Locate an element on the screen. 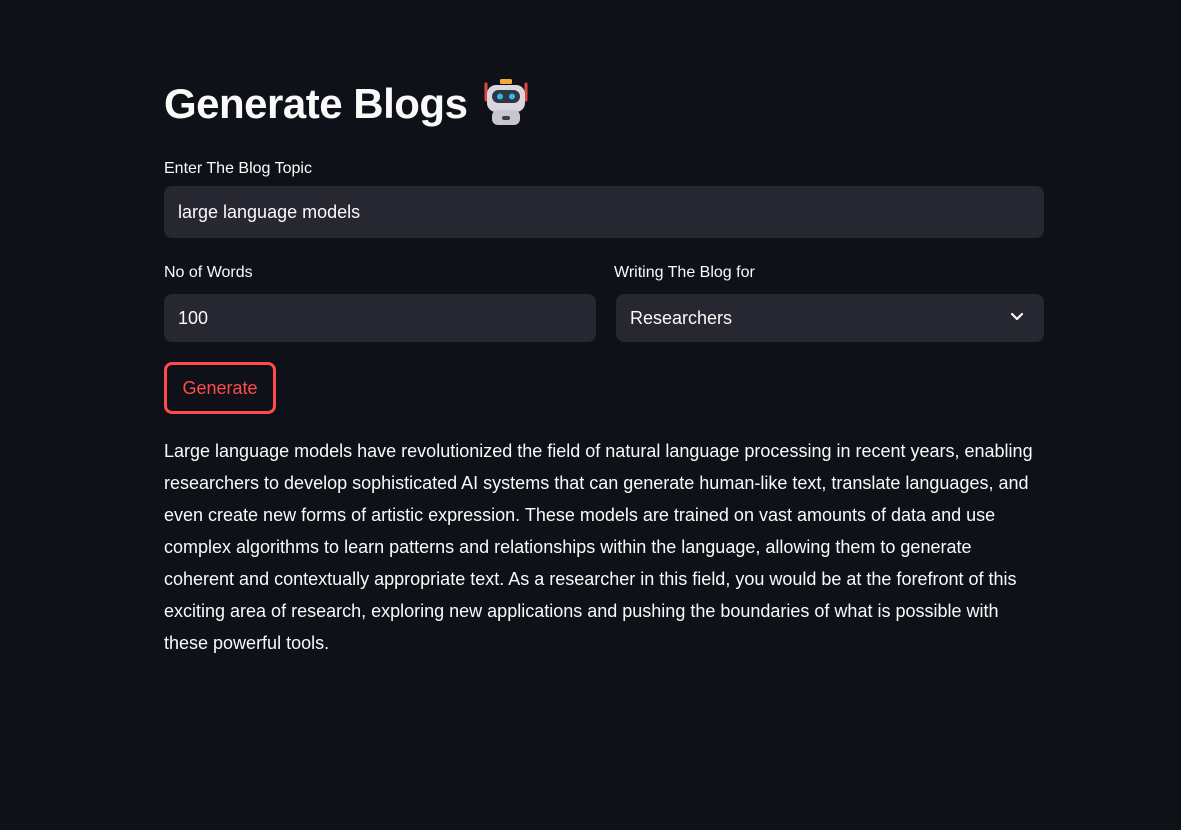  audience-label: Writing The Blog for is located at coordinates (684, 272).